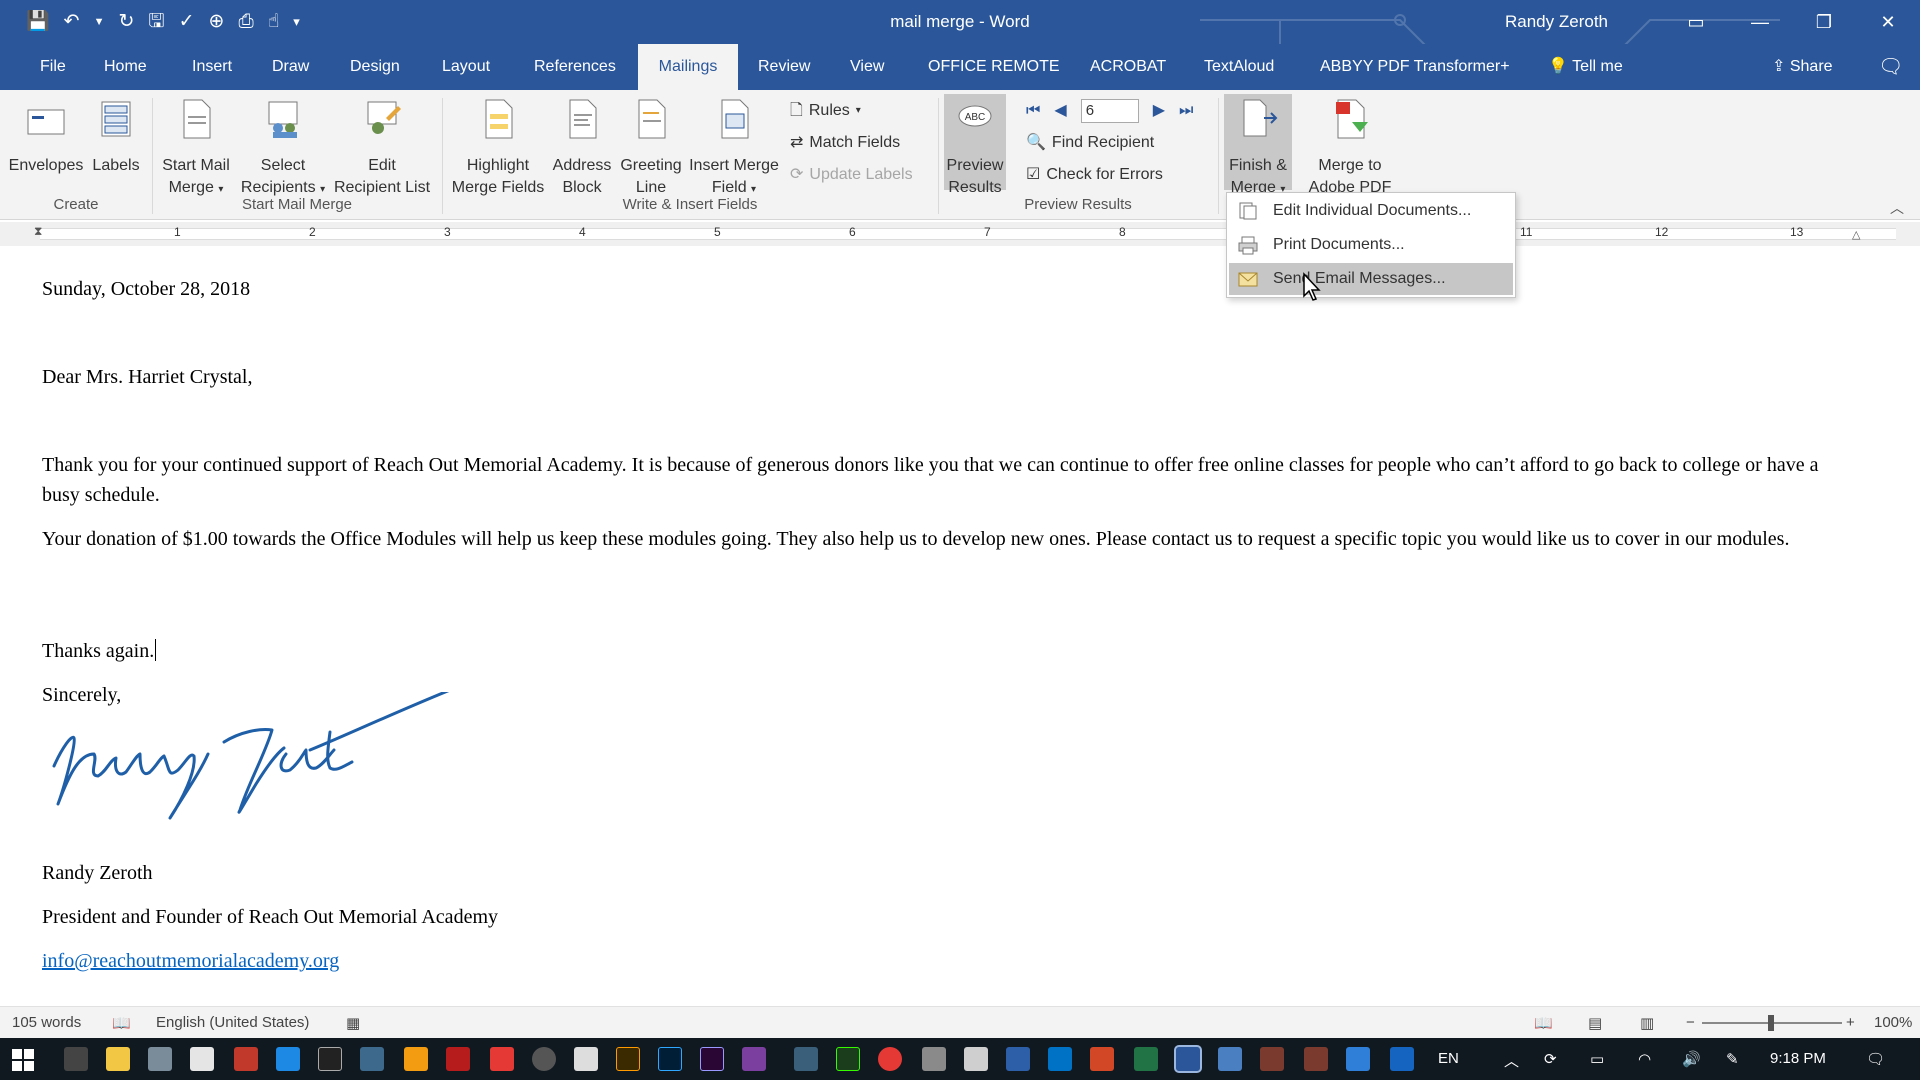 This screenshot has height=1080, width=1920. I want to click on wifi-icon: ◠, so click(1644, 1059).